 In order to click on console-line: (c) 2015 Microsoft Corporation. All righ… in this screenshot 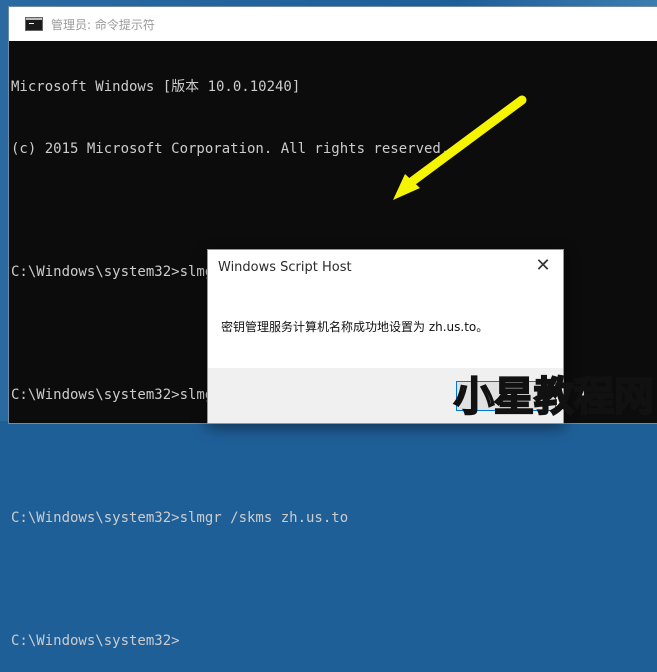, I will do `click(230, 148)`.